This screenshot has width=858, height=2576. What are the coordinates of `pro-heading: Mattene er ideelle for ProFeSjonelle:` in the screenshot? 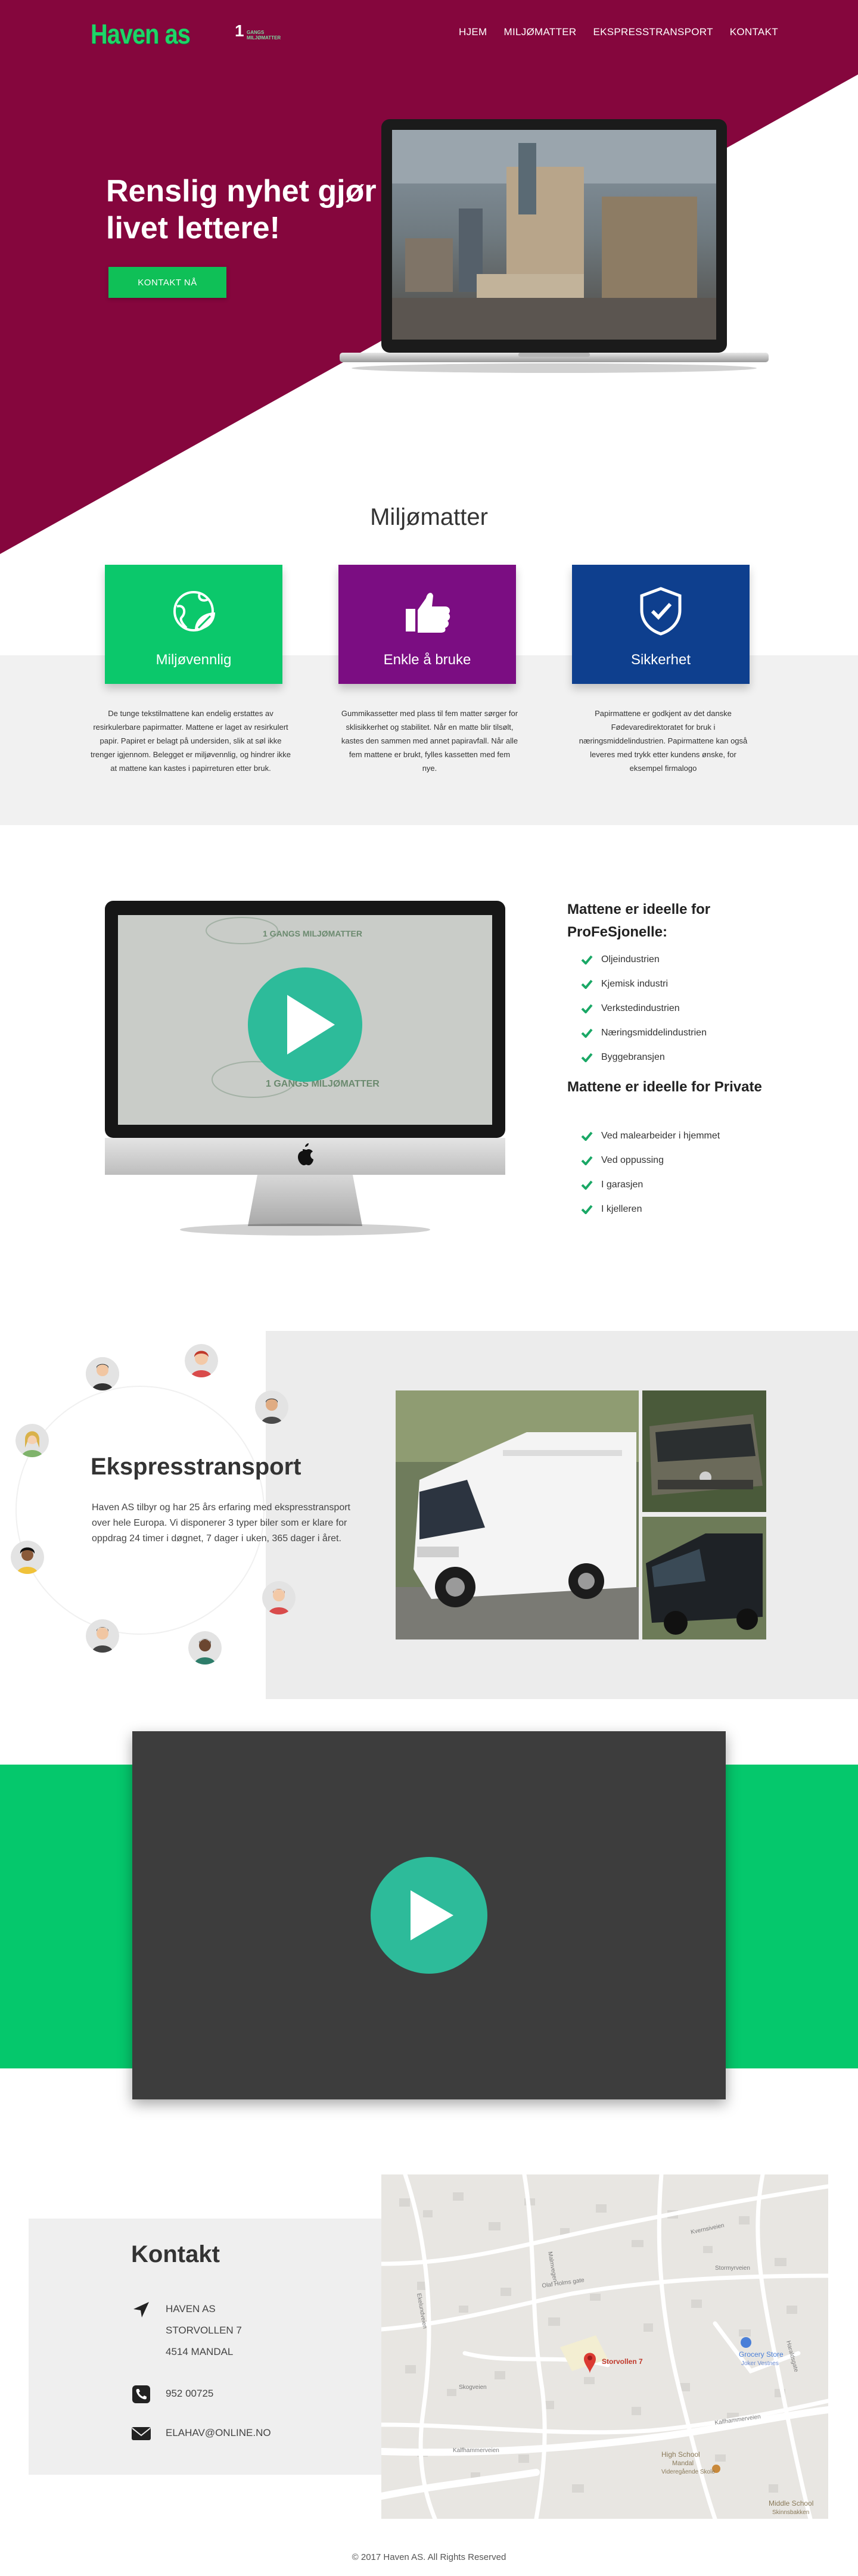 It's located at (639, 920).